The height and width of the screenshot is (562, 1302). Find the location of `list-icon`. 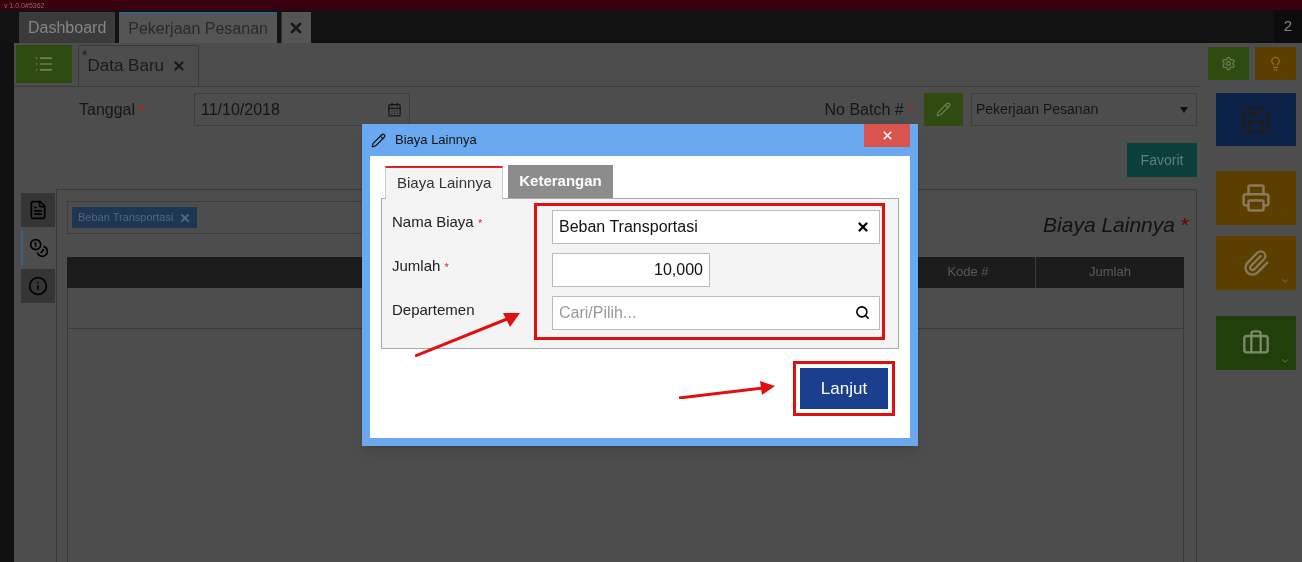

list-icon is located at coordinates (44, 64).